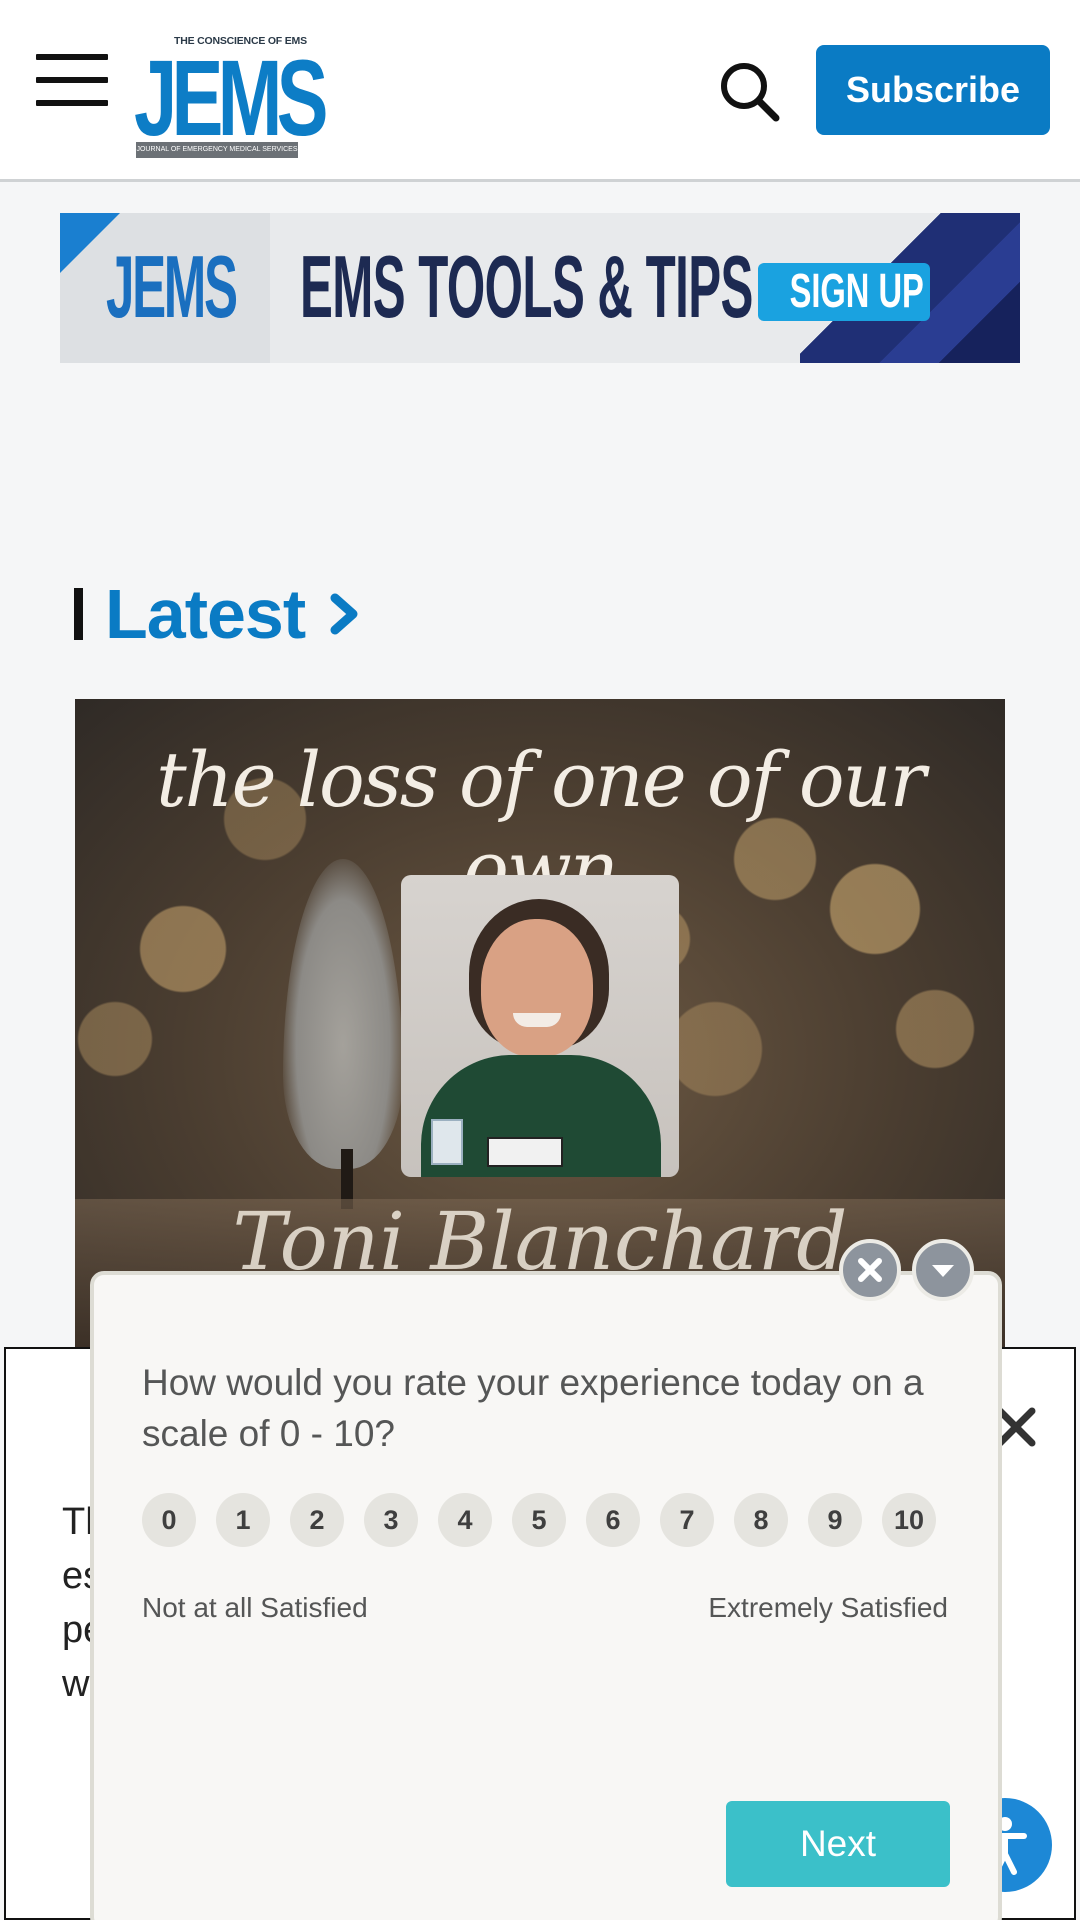  Describe the element at coordinates (909, 1520) in the screenshot. I see `rating-option-10: 10` at that location.